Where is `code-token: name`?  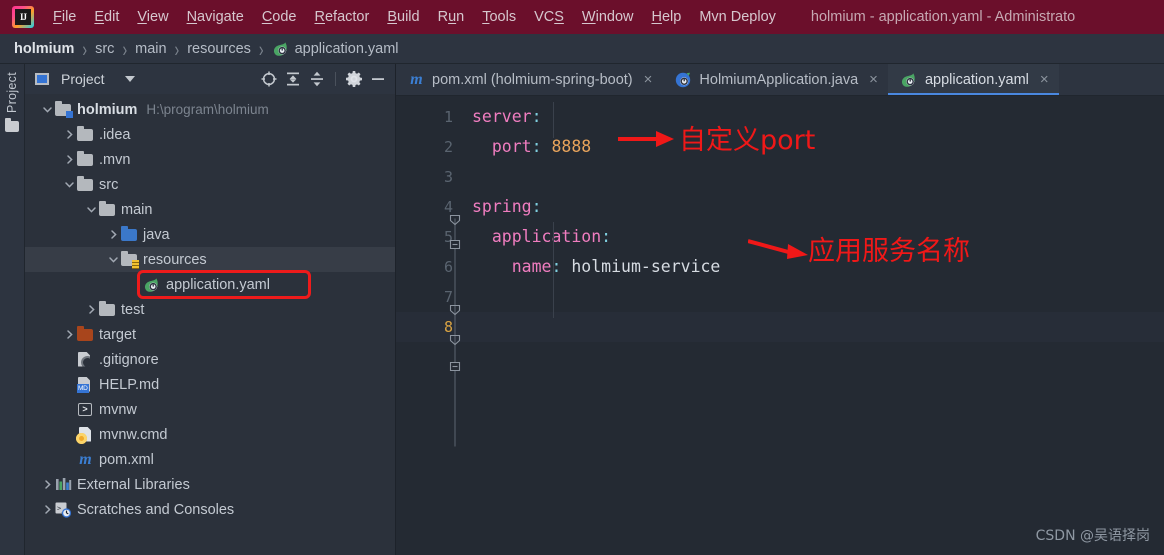 code-token: name is located at coordinates (512, 266).